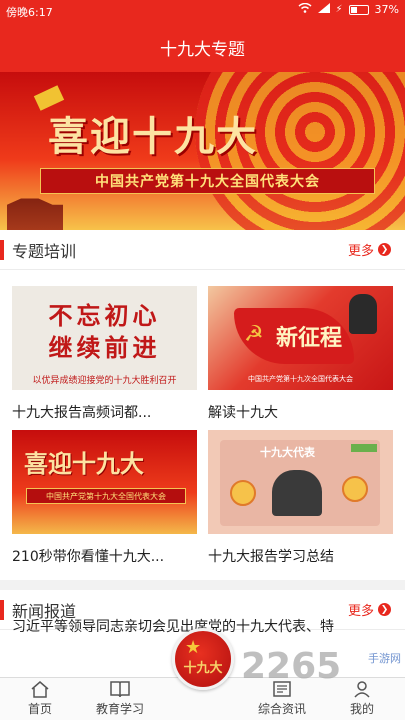  I want to click on status-time: 傍晚6:17, so click(29, 12).